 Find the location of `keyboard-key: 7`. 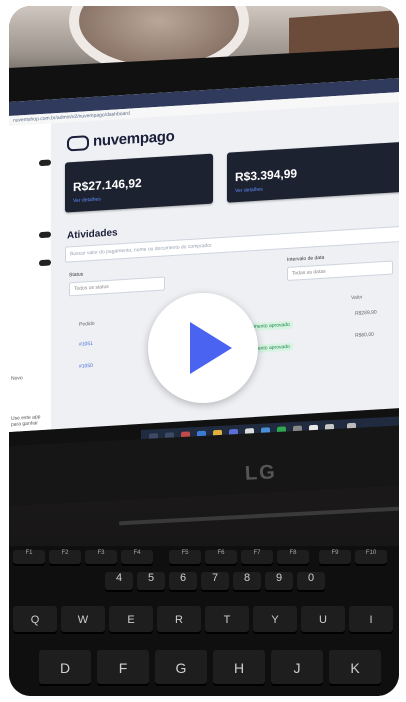

keyboard-key: 7 is located at coordinates (215, 582).